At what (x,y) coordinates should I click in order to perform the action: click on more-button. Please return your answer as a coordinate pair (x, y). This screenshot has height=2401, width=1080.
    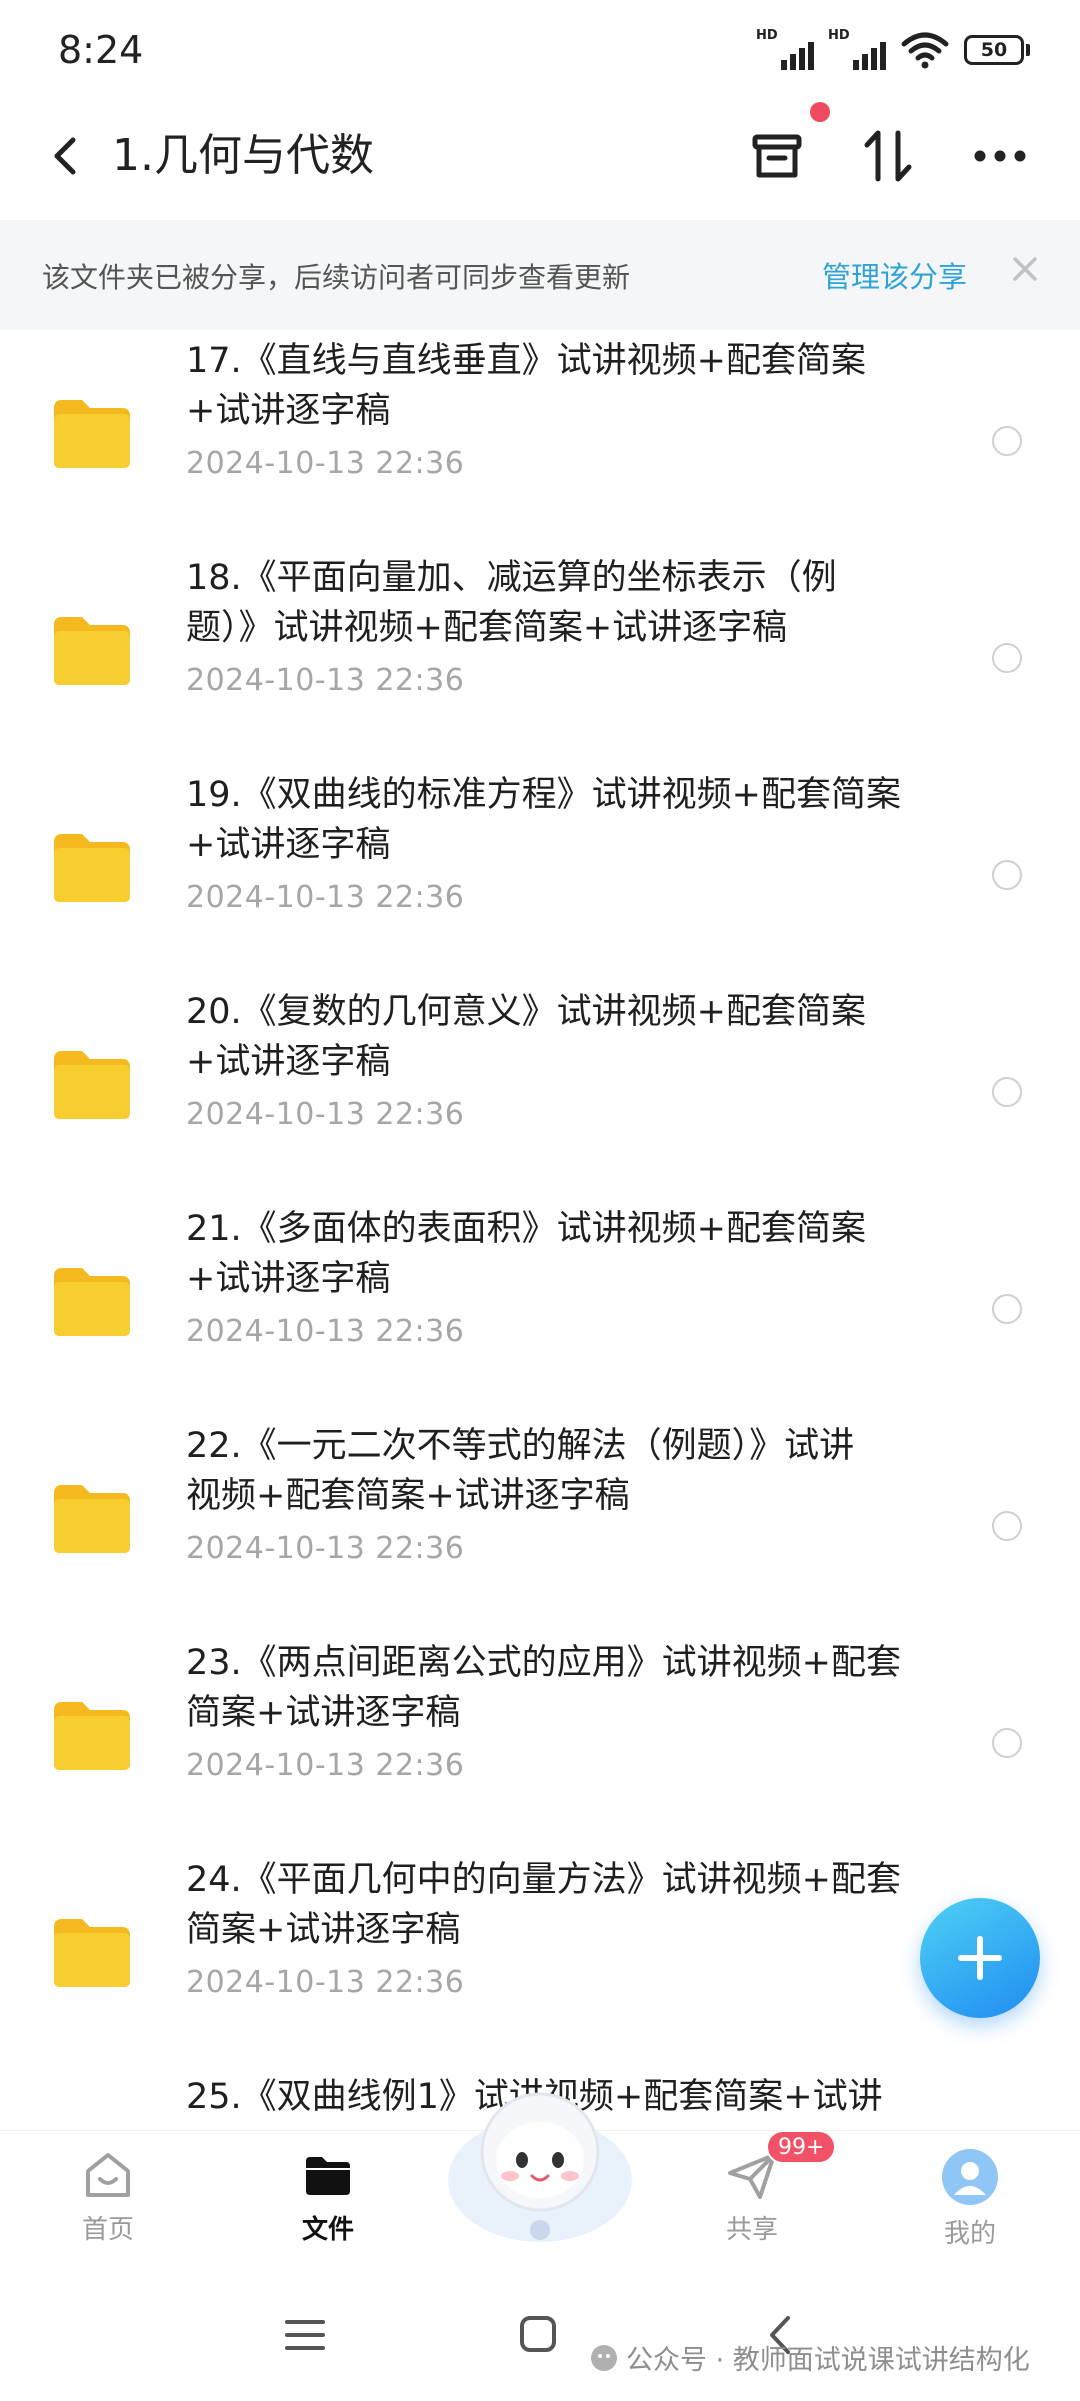
    Looking at the image, I should click on (1000, 156).